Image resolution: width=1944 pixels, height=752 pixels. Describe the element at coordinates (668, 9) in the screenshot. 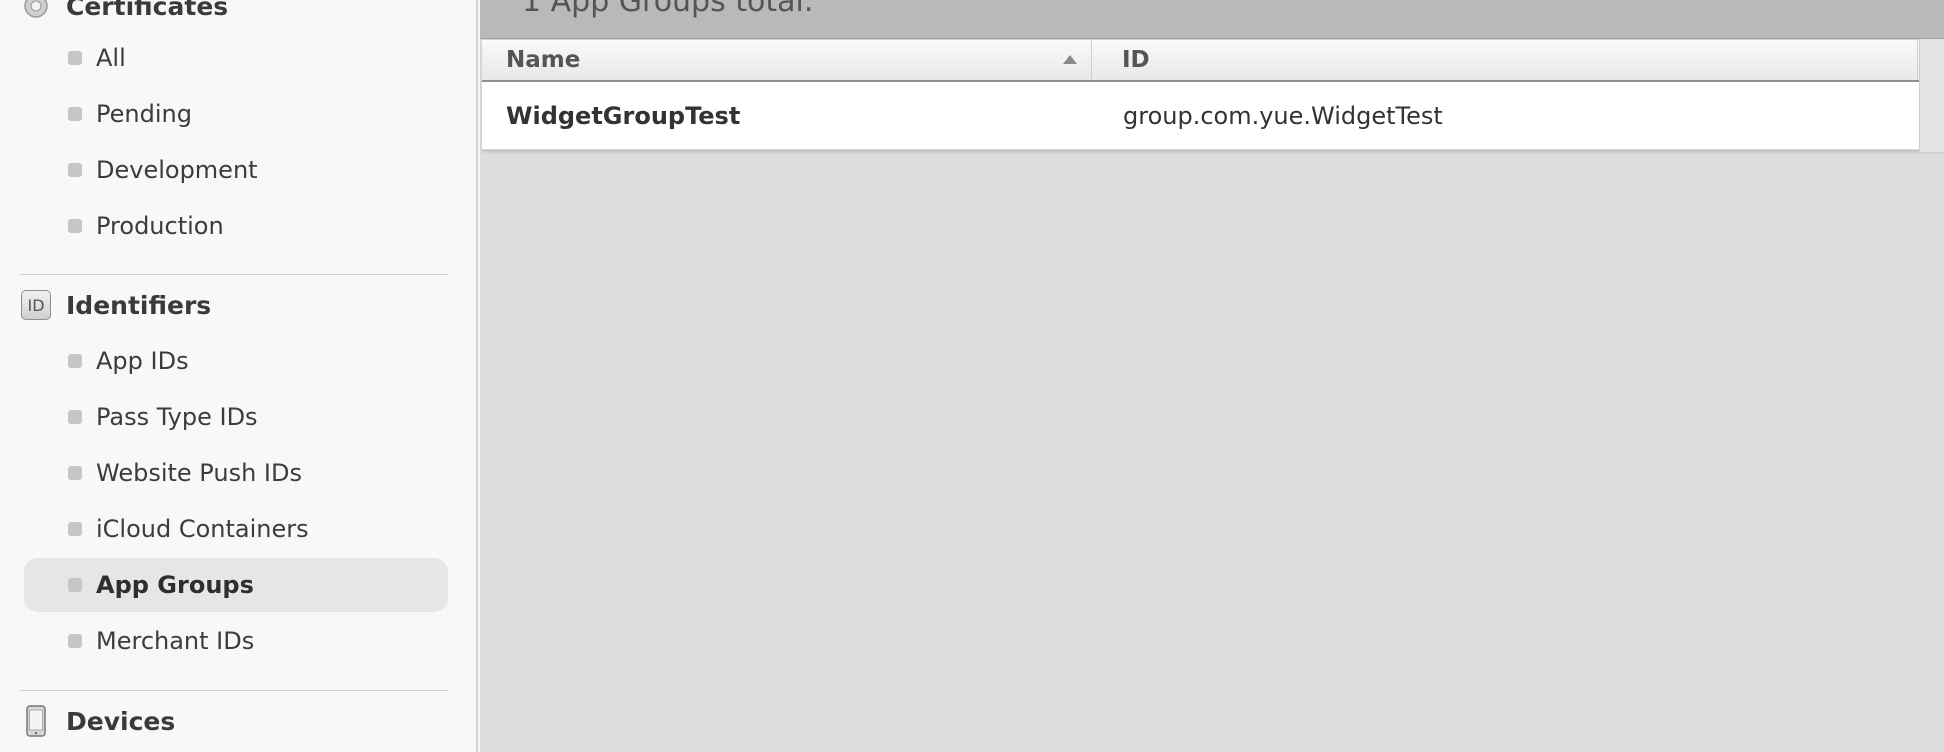

I see `total-count-text: 1 App Groups total.` at that location.